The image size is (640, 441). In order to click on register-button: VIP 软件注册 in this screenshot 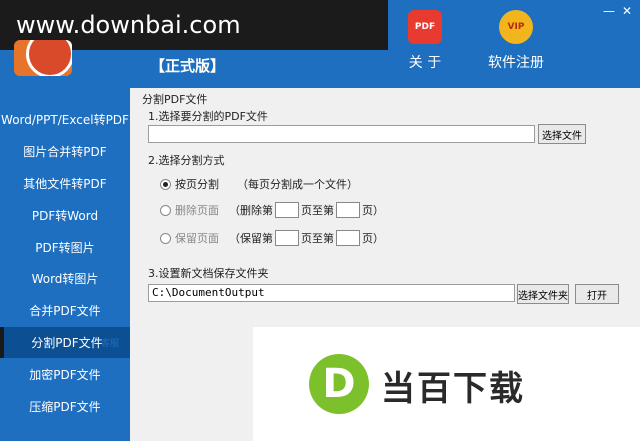, I will do `click(516, 41)`.